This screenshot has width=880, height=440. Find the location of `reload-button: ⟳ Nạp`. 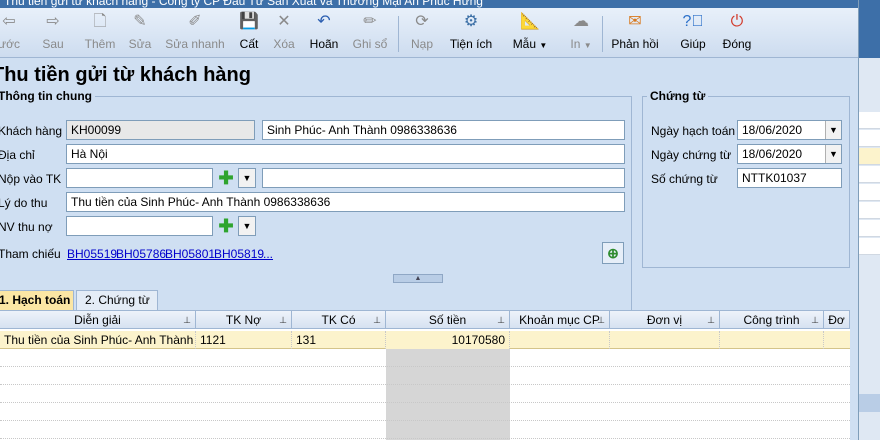

reload-button: ⟳ Nạp is located at coordinates (422, 34).